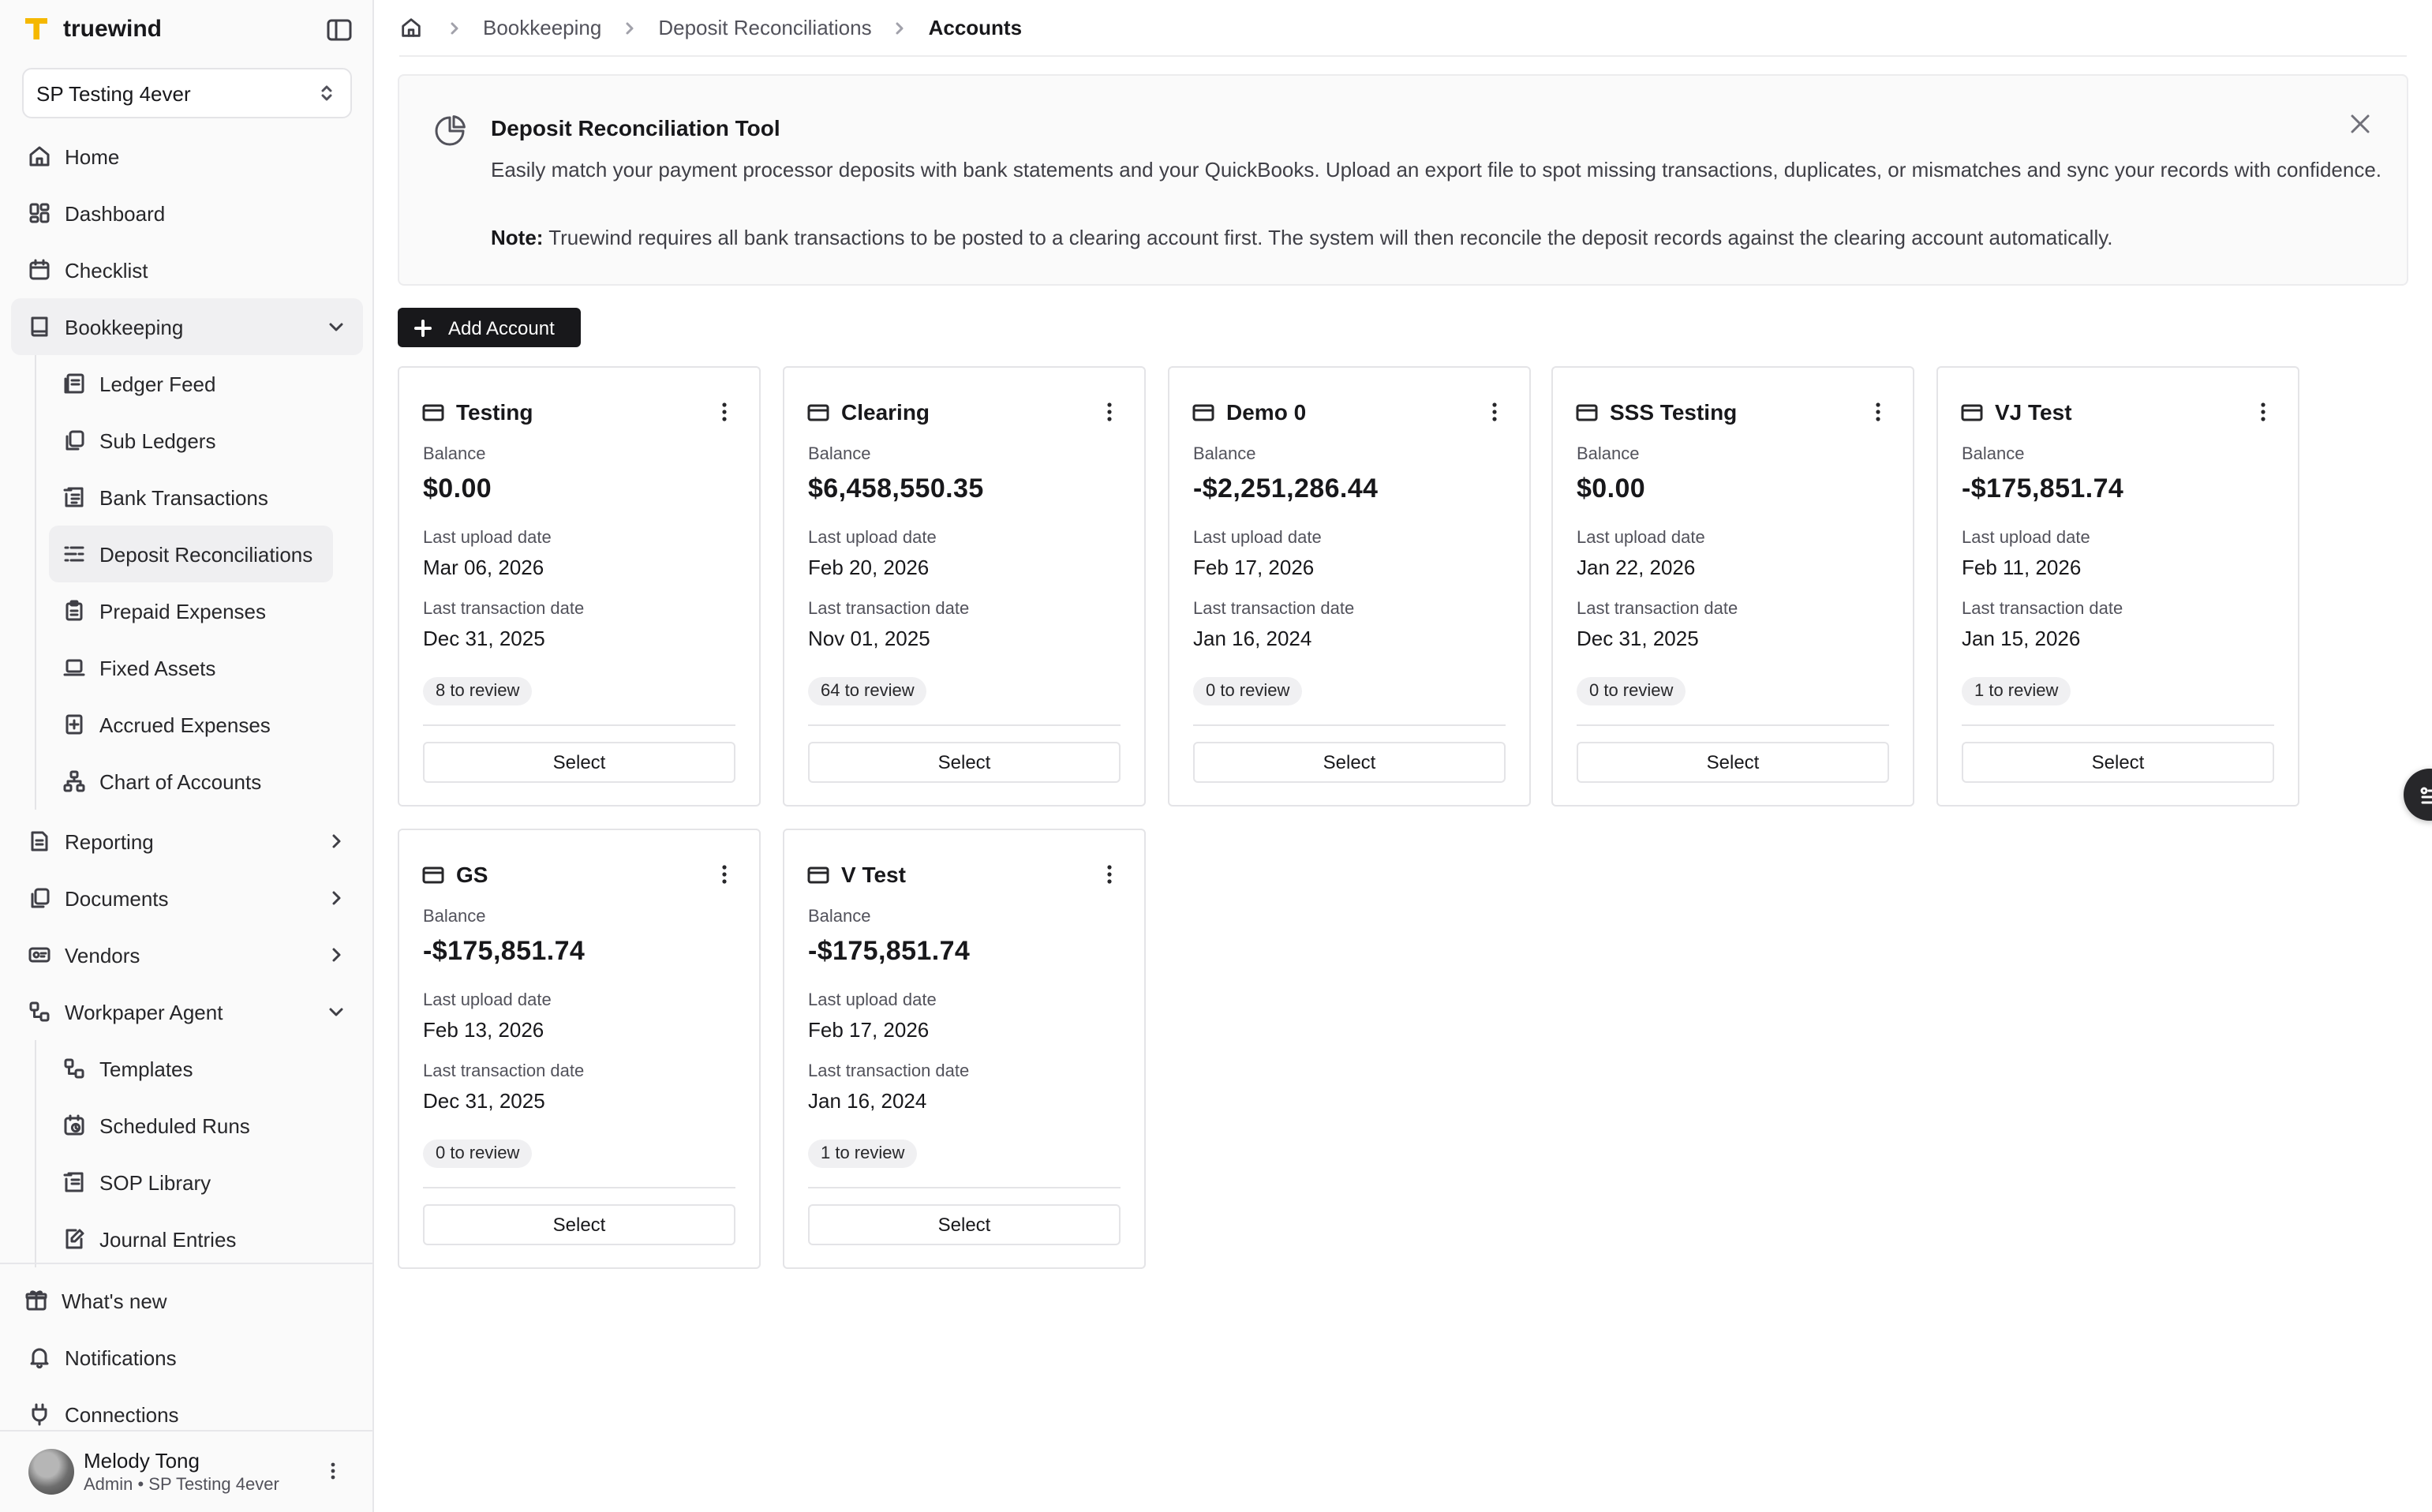  Describe the element at coordinates (73, 497) in the screenshot. I see `receipt-icon` at that location.